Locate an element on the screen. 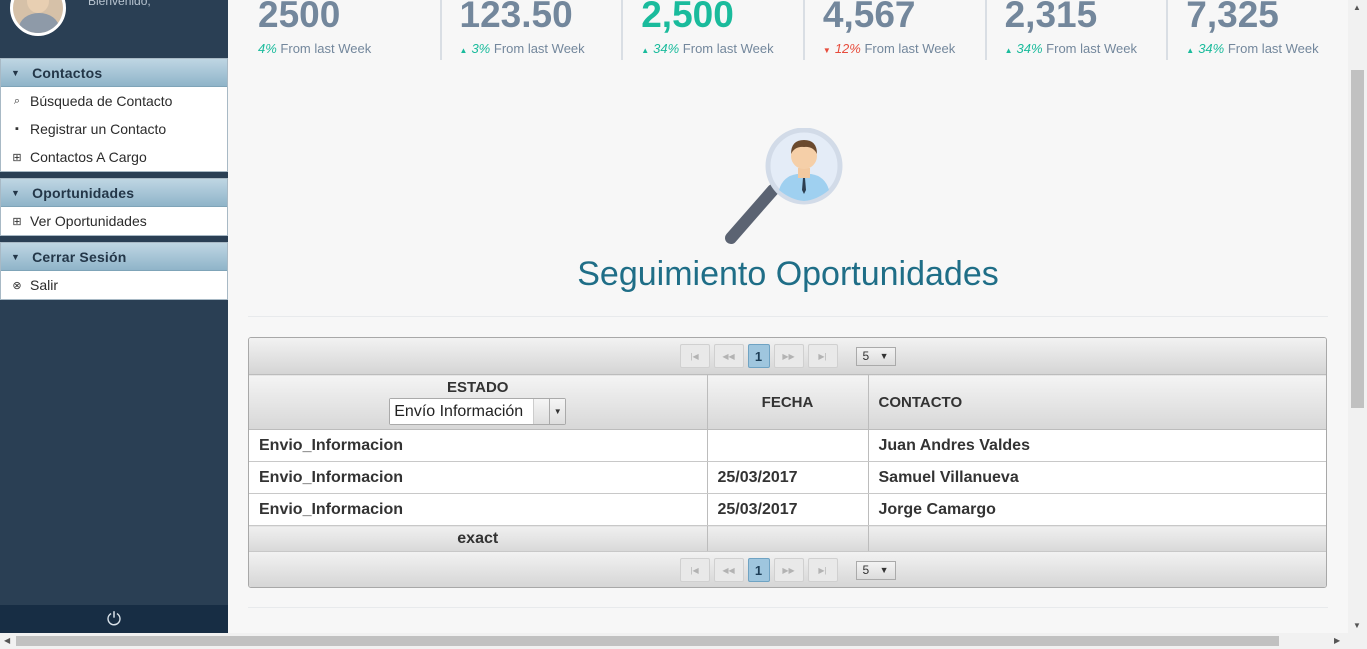 This screenshot has height=649, width=1367. menu-item-contactos-a-cargo: ⊞ Contactos A Cargo is located at coordinates (114, 157).